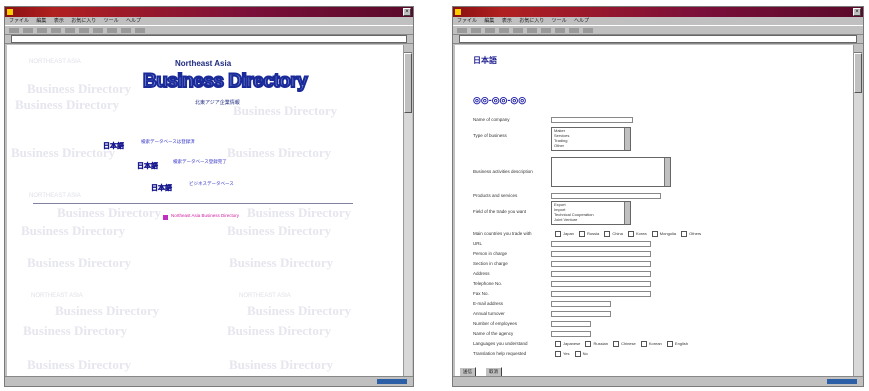 This screenshot has height=391, width=869. I want to click on checkbox-label: China, so click(617, 234).